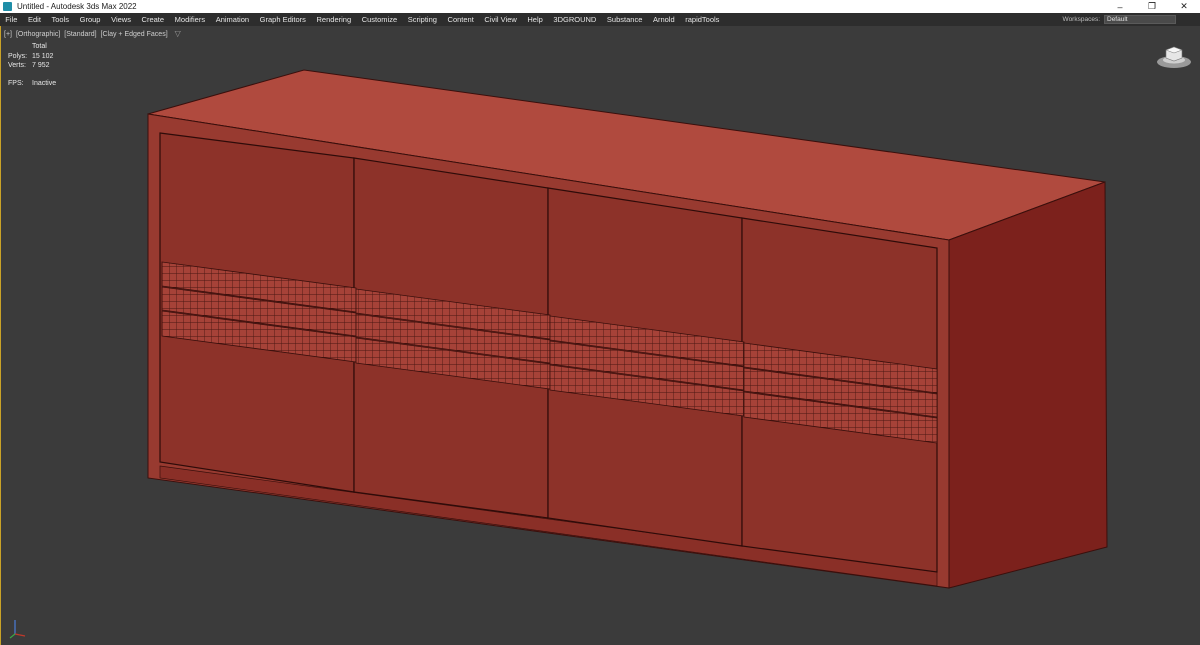 The image size is (1200, 645). I want to click on workspaces-label: Workspaces:, so click(1081, 19).